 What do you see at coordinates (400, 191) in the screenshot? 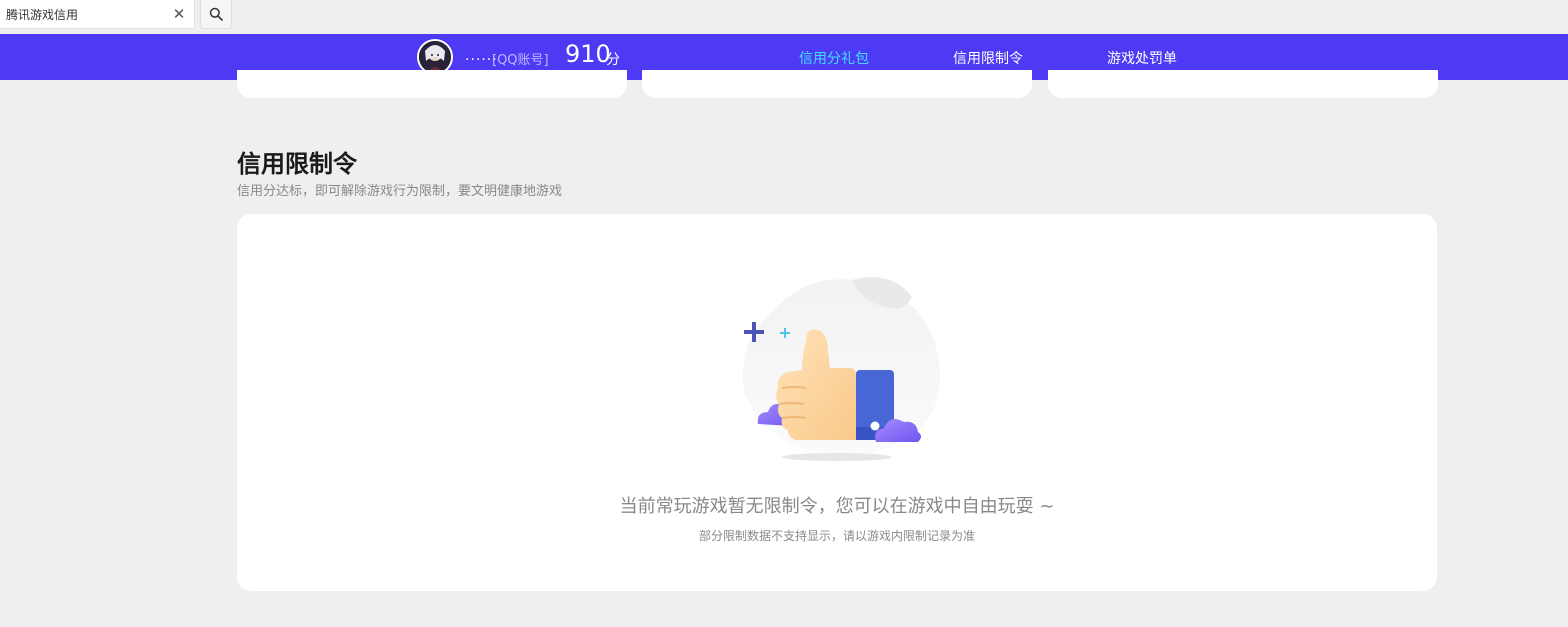
I see `section-subtitle: 信用分达标，即可解除游戏行为限制，要文明健康地游戏` at bounding box center [400, 191].